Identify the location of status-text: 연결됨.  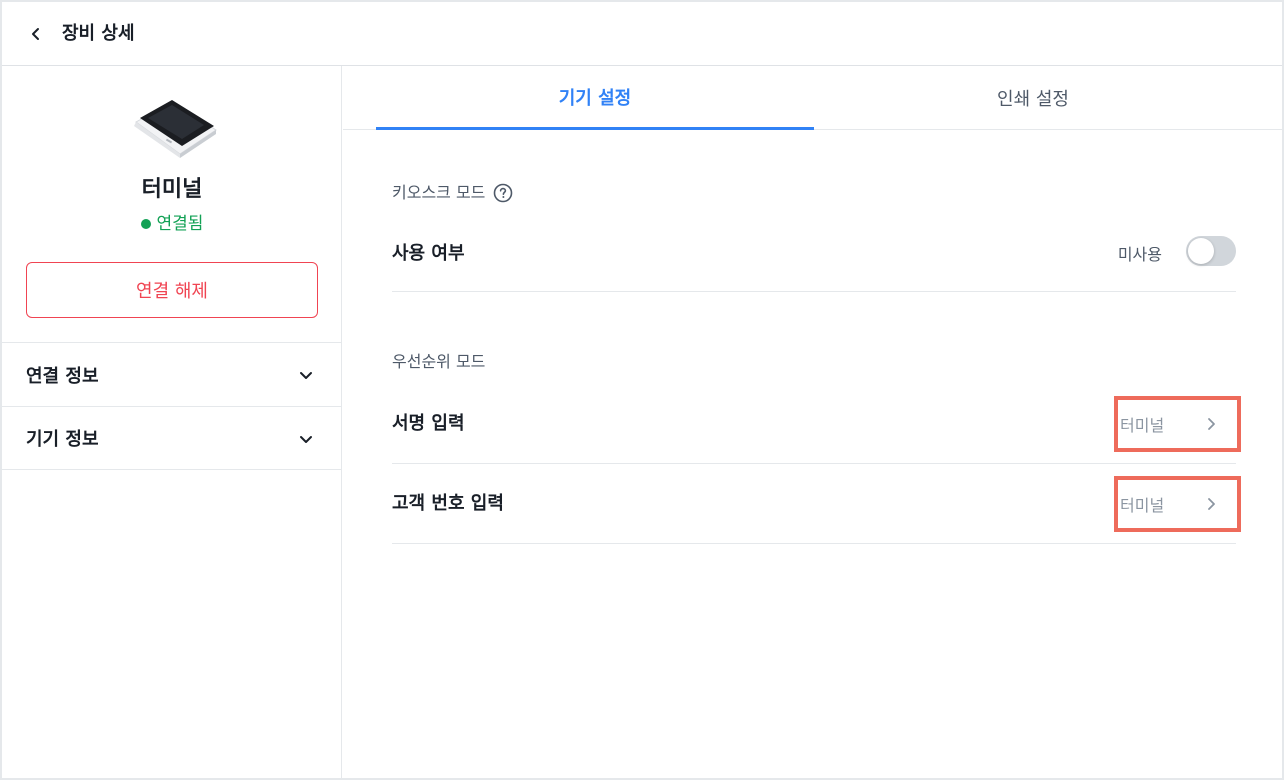
(180, 224).